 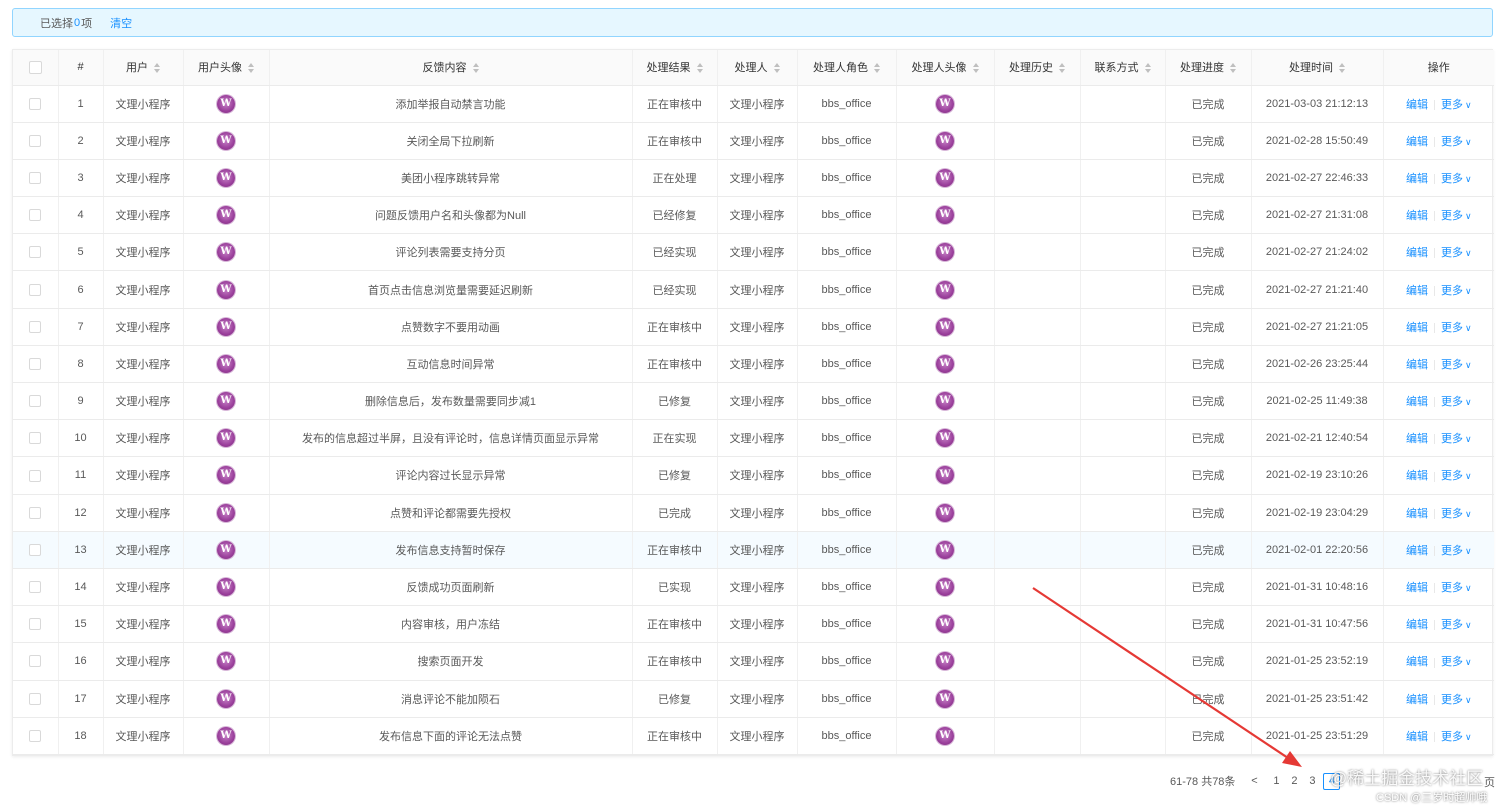 I want to click on select-all-cell, so click(x=36, y=68).